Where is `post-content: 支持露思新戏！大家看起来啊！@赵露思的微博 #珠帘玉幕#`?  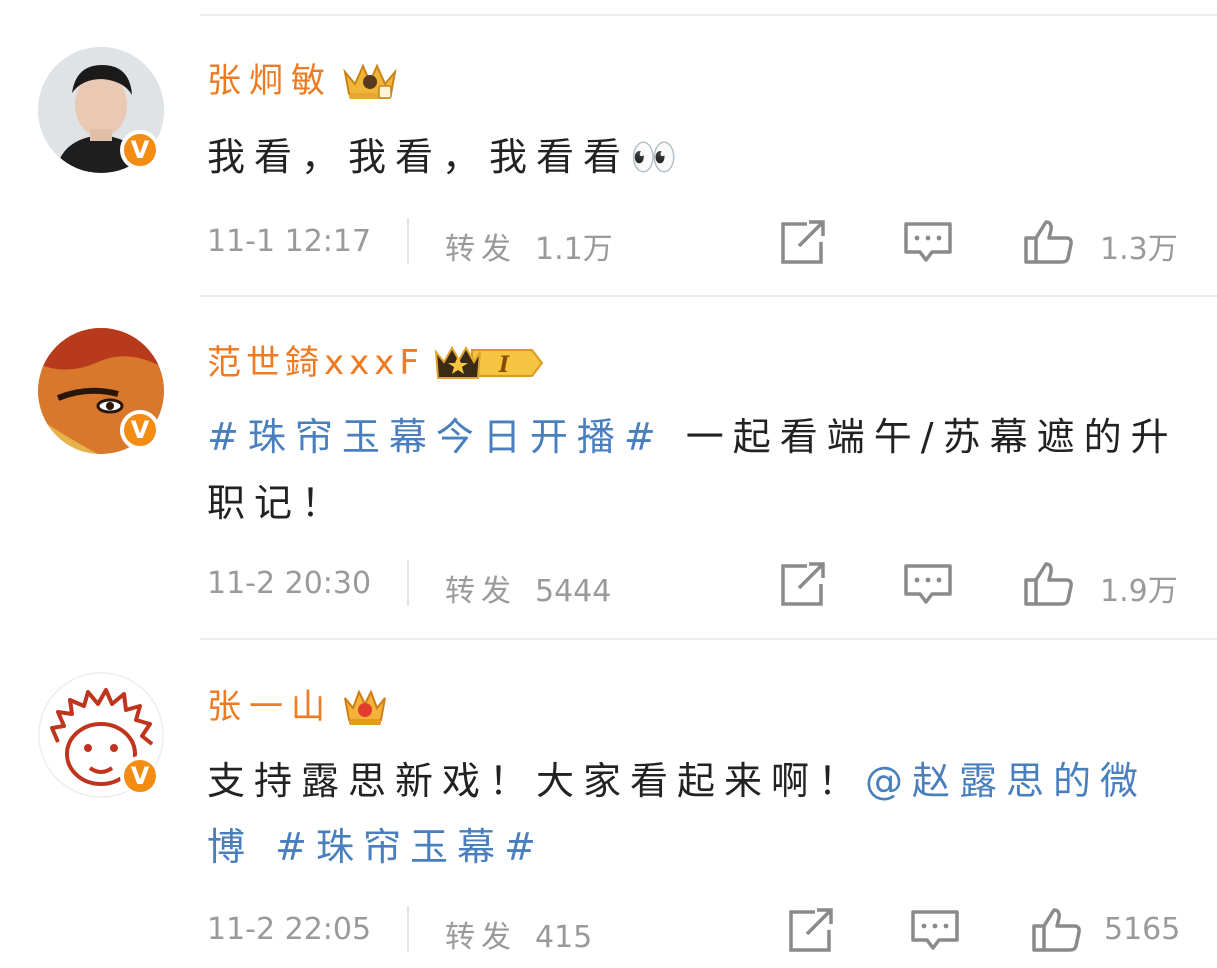
post-content: 支持露思新戏！大家看起来啊！@赵露思的微博 #珠帘玉幕# is located at coordinates (694, 814).